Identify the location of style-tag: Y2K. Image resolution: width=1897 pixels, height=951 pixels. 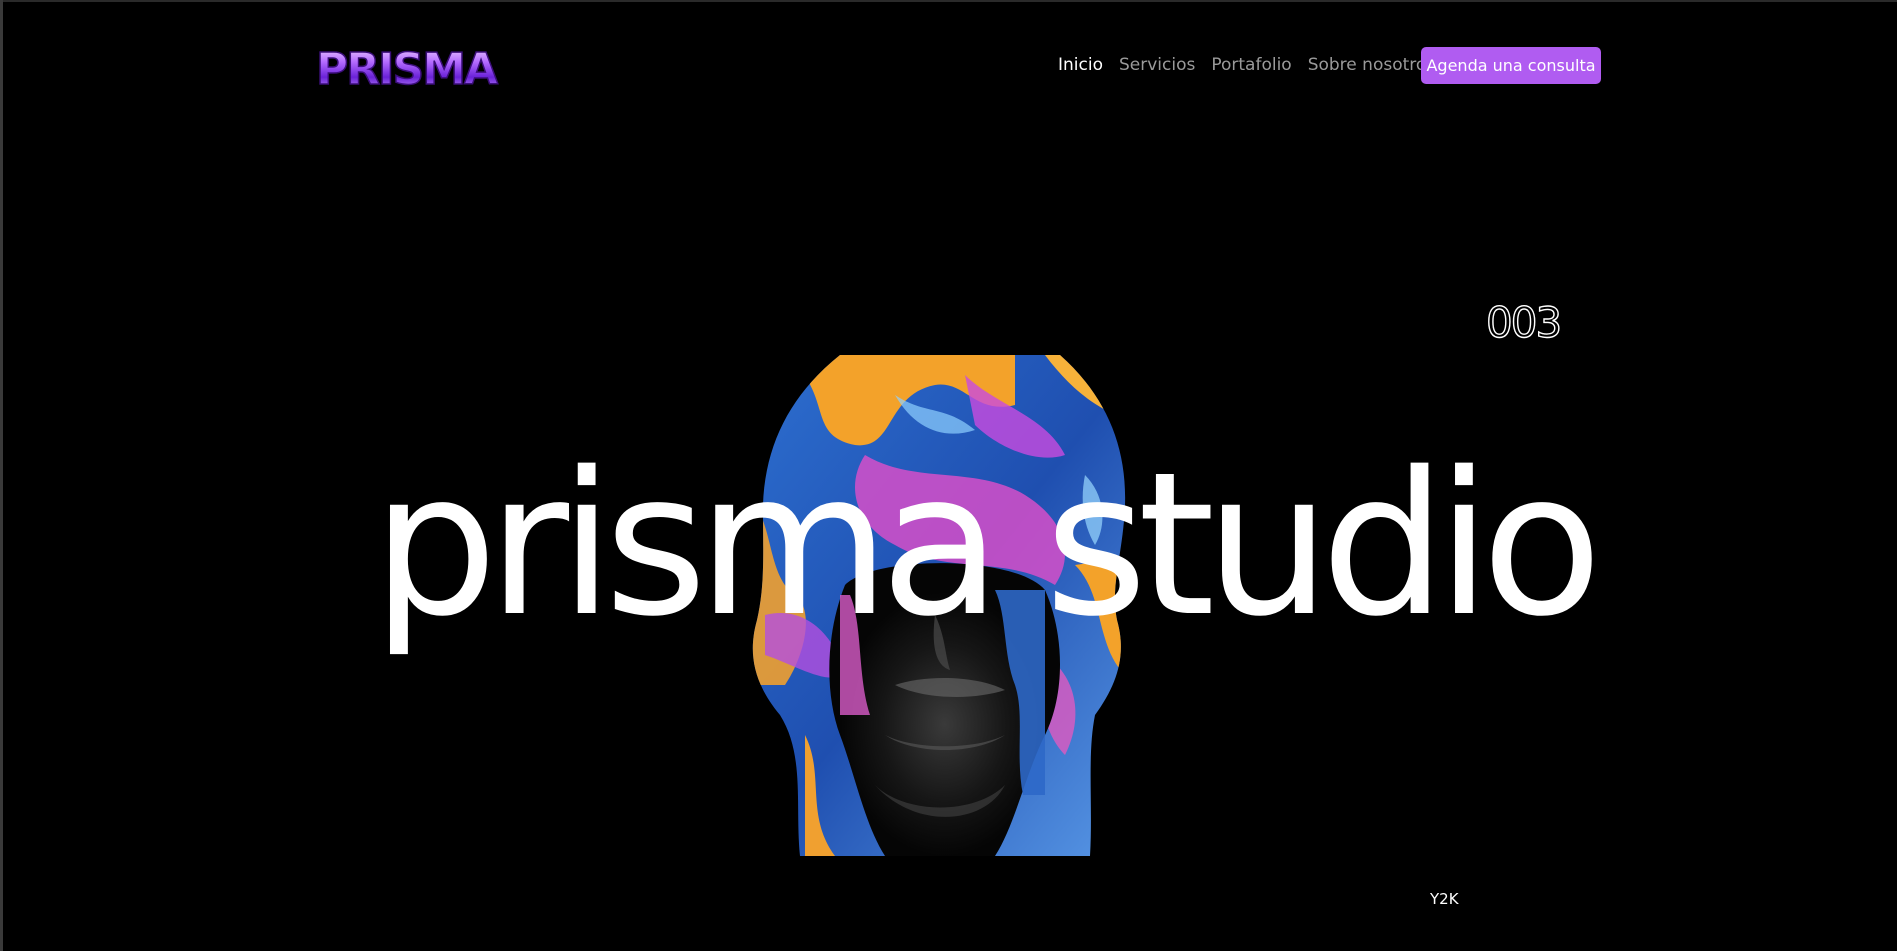
(1444, 899).